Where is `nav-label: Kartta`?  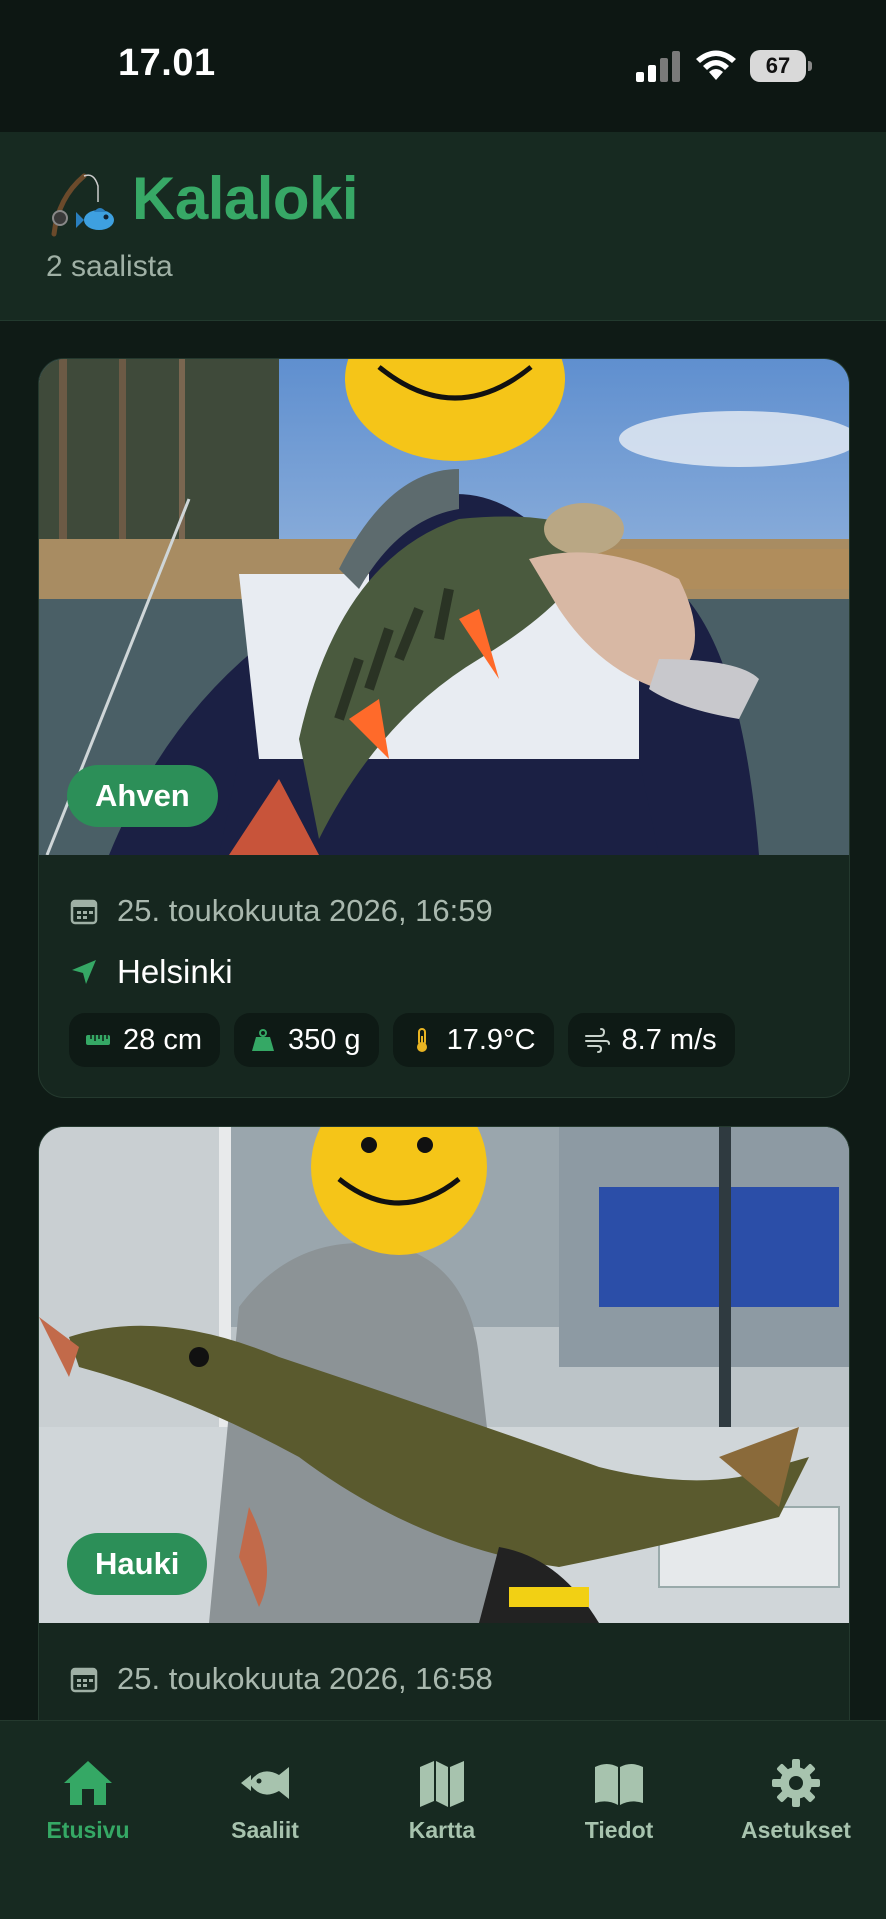
nav-label: Kartta is located at coordinates (442, 1830).